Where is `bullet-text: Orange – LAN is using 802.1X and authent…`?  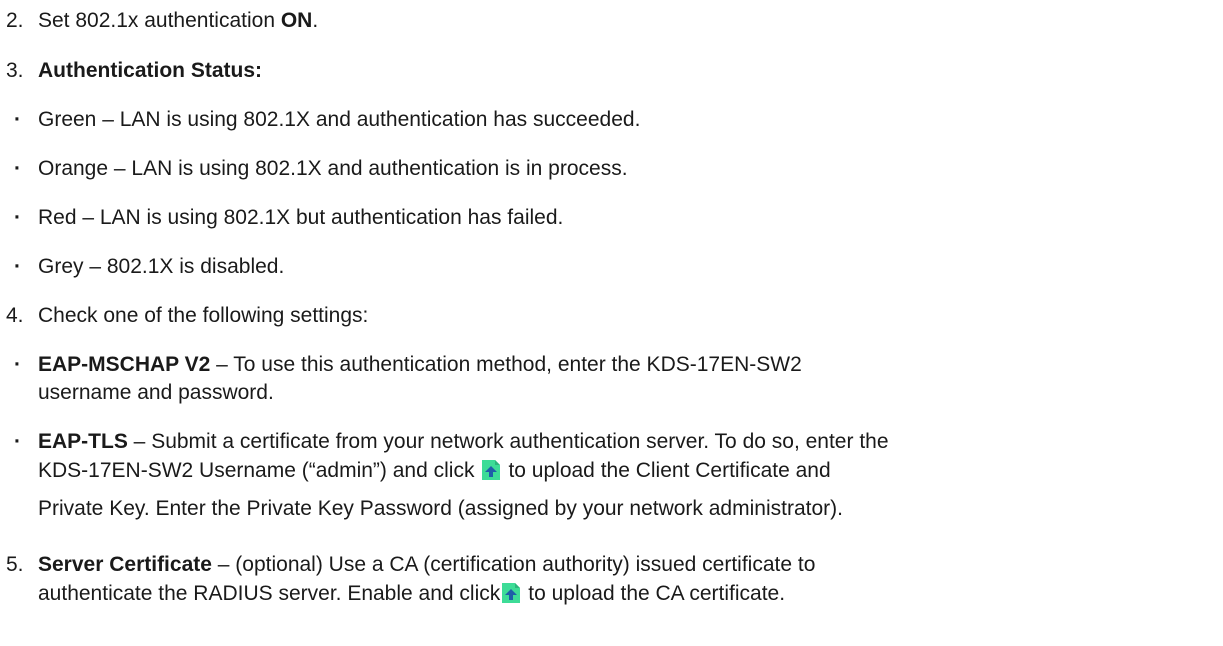
bullet-text: Orange – LAN is using 802.1X and authent… is located at coordinates (333, 168).